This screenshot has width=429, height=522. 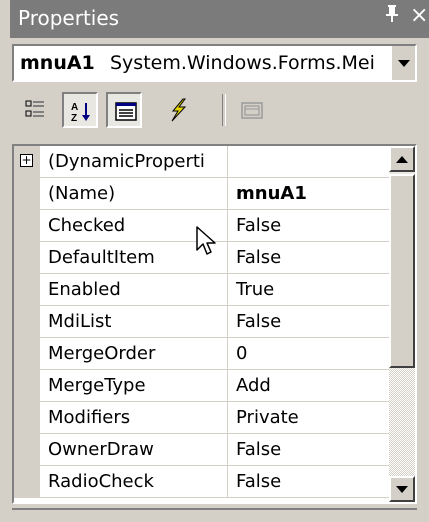 What do you see at coordinates (57, 63) in the screenshot?
I see `selected-object-name: mnuA1` at bounding box center [57, 63].